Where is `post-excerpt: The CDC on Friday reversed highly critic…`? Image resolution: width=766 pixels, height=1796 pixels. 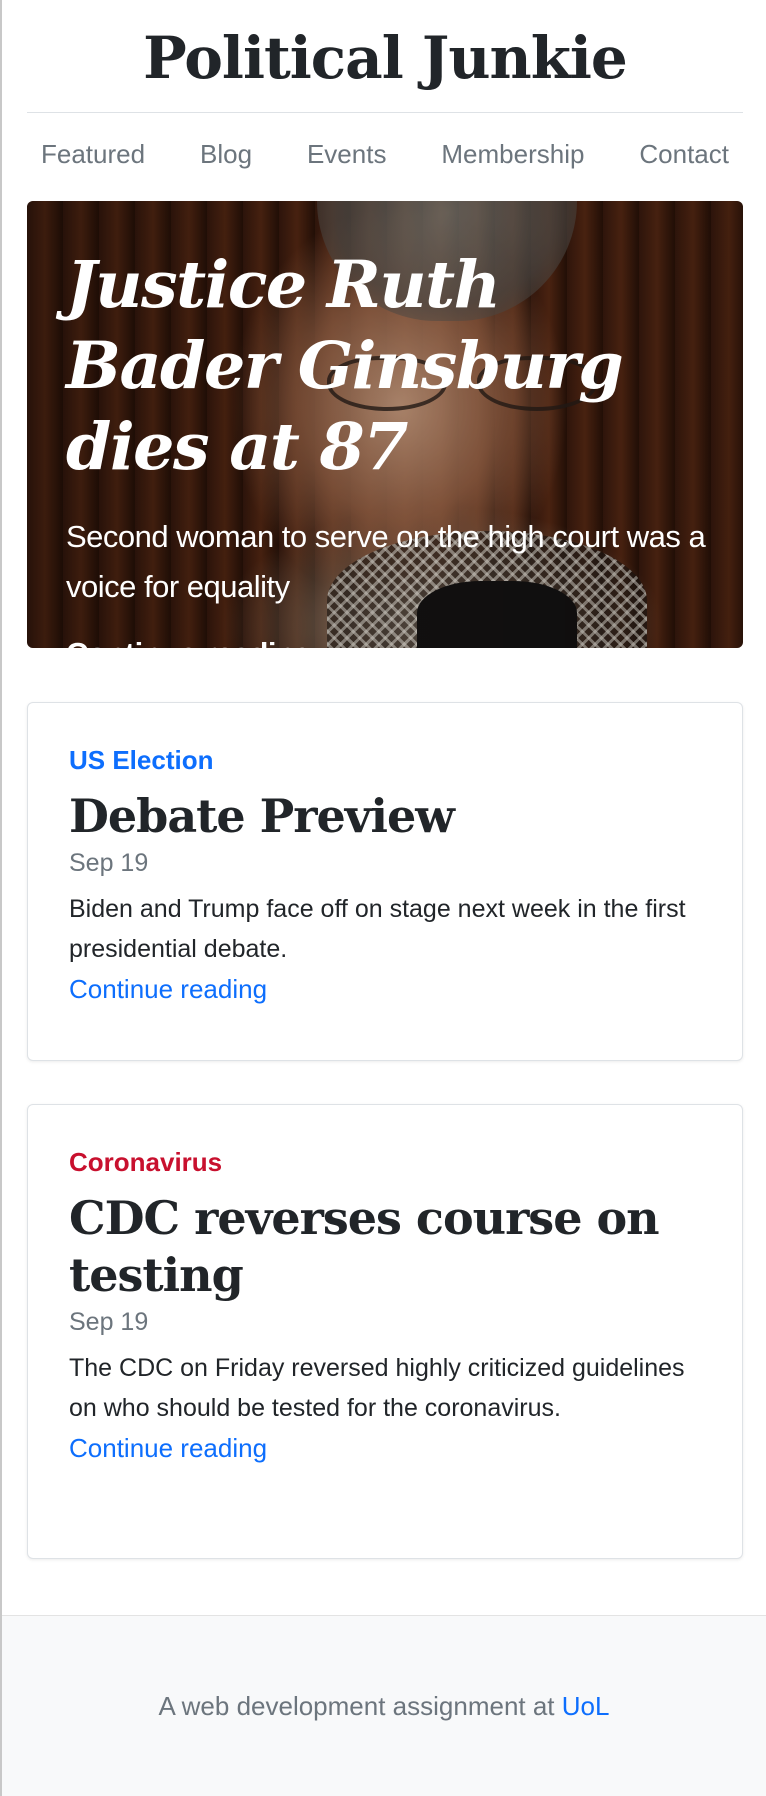
post-excerpt: The CDC on Friday reversed highly critic… is located at coordinates (377, 1388).